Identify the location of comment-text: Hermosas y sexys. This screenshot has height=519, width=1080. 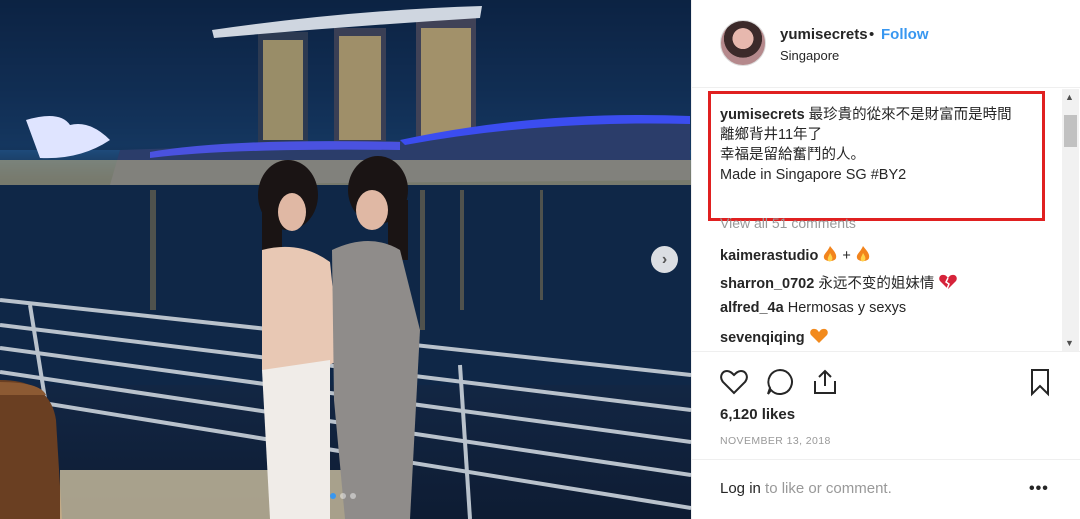
(847, 308).